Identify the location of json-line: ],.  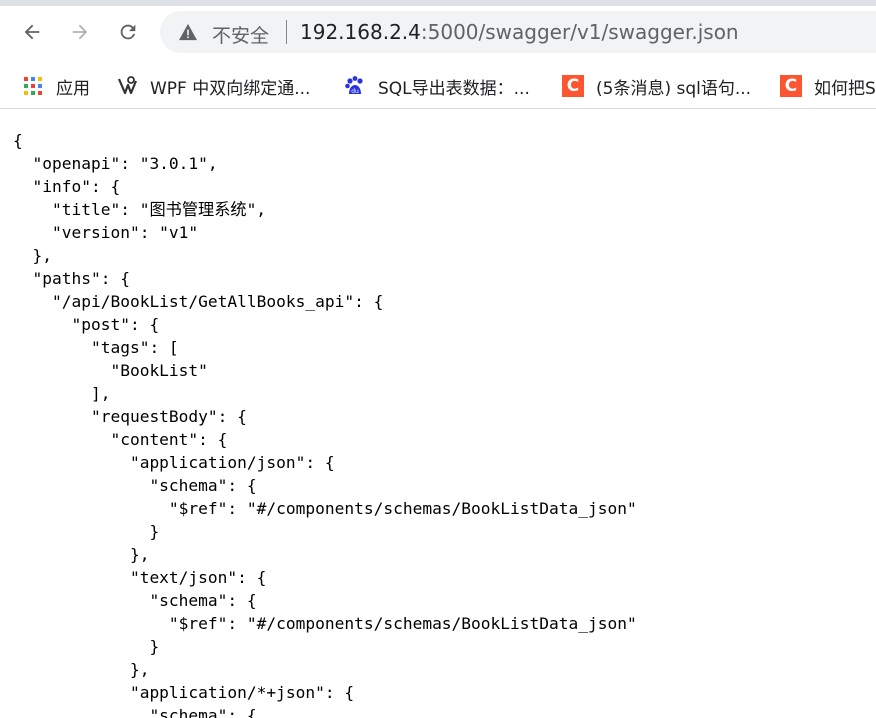
(62, 393).